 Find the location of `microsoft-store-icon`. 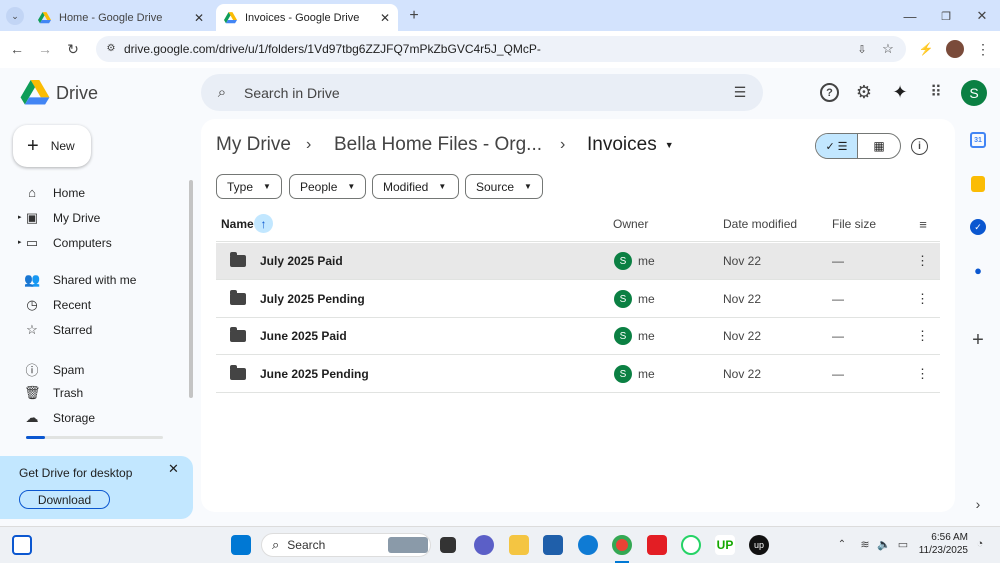

microsoft-store-icon is located at coordinates (553, 545).